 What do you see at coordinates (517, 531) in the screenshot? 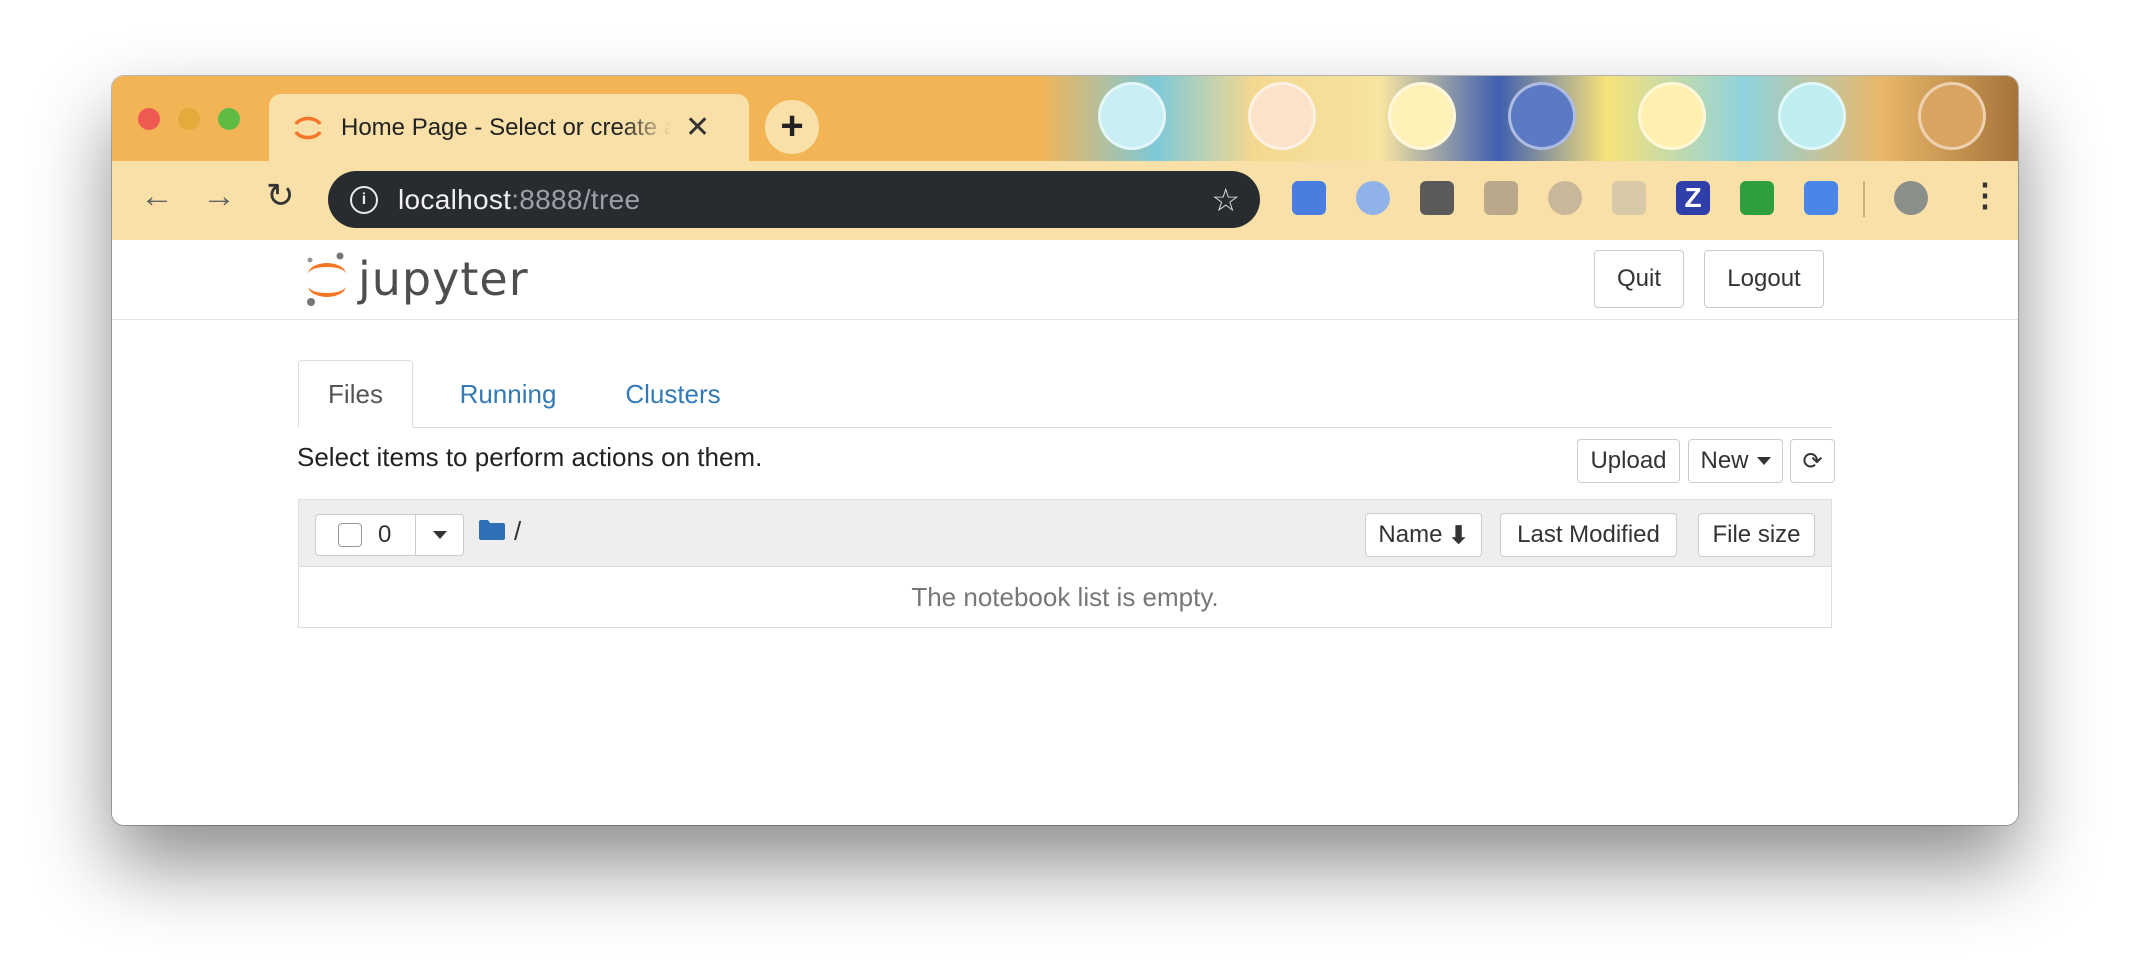
I see `breadcrumb: /` at bounding box center [517, 531].